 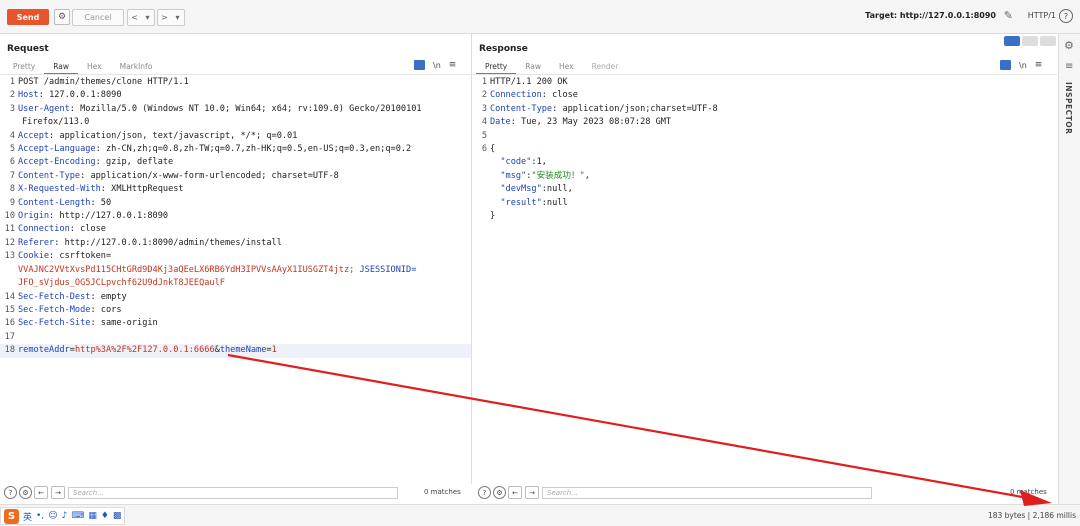 I want to click on back-dropdown-icon: ▾, so click(x=147, y=17).